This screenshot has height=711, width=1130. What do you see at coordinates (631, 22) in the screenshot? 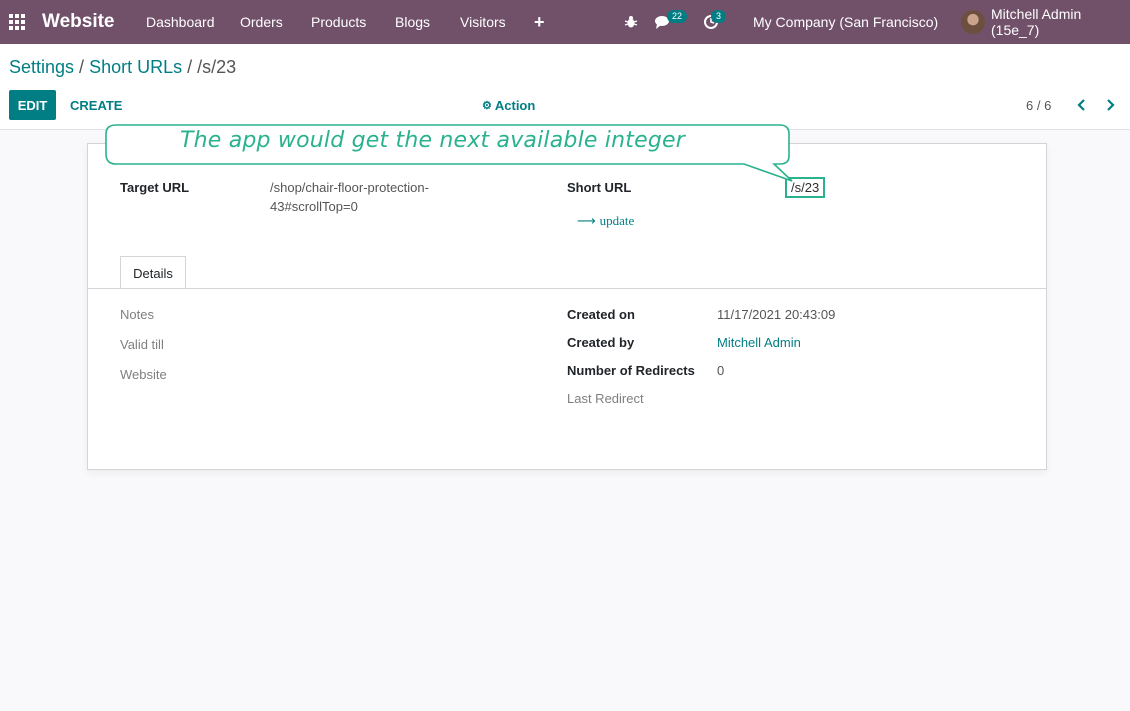
I see `bug-icon` at bounding box center [631, 22].